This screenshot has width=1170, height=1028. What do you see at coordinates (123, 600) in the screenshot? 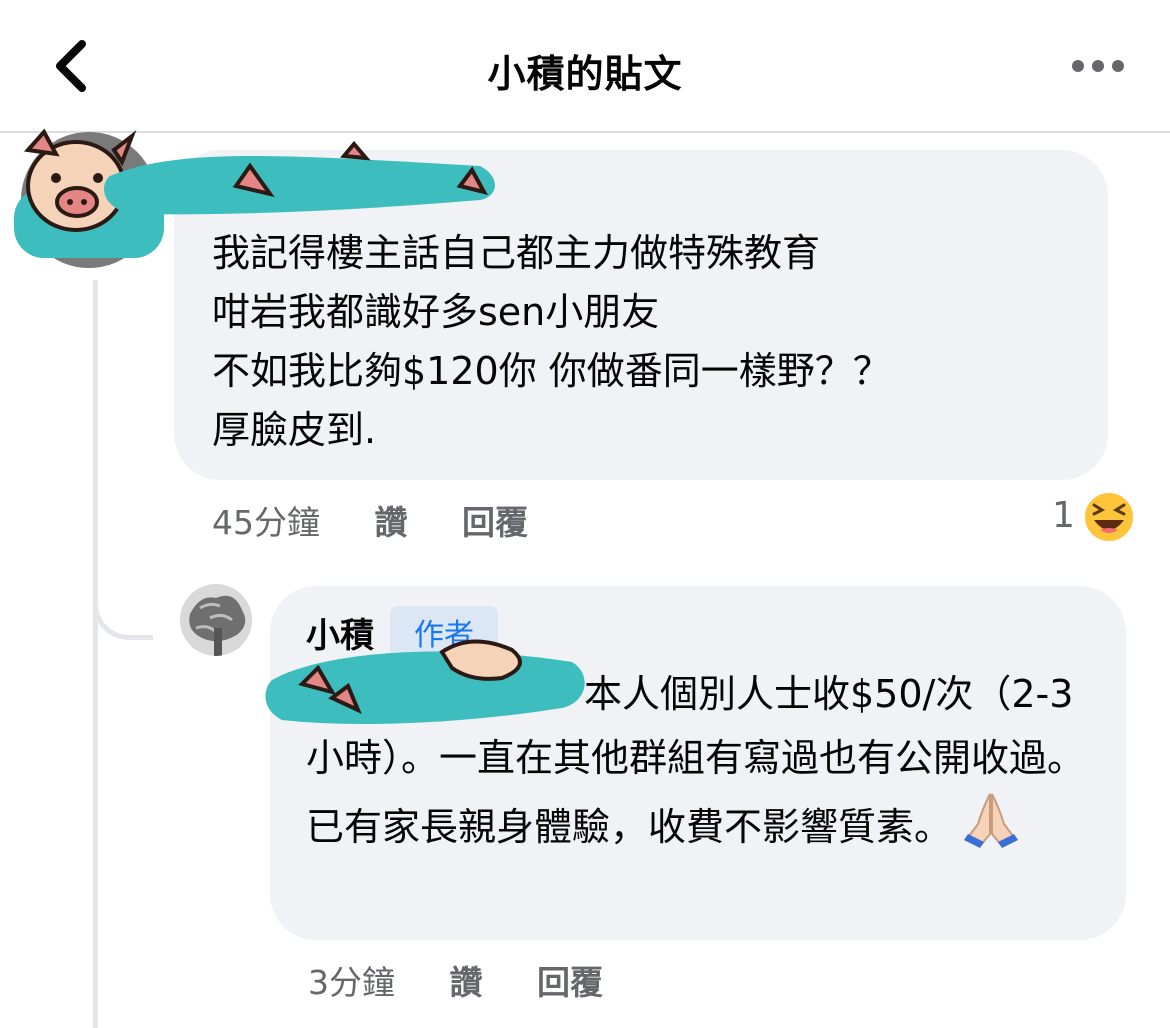
I see `thread-connector` at bounding box center [123, 600].